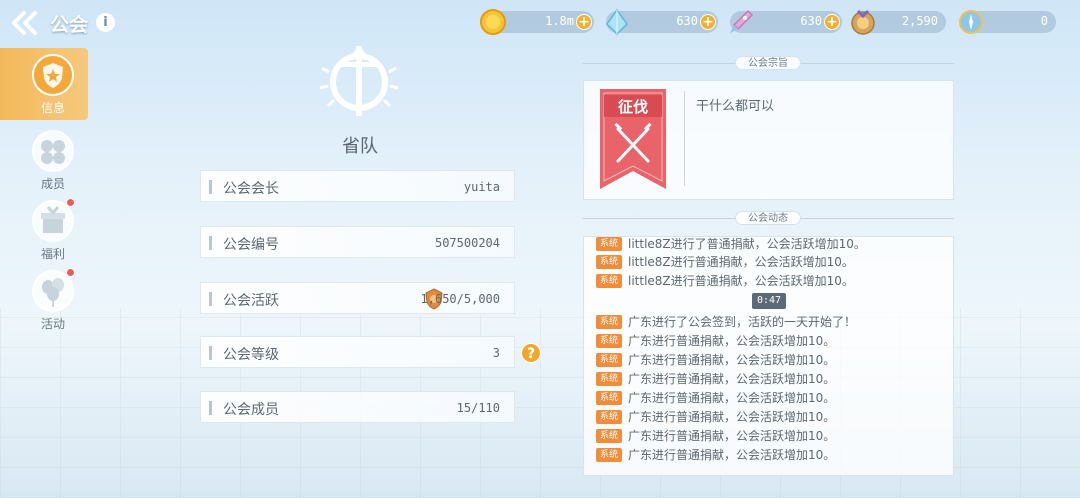  What do you see at coordinates (811, 21) in the screenshot?
I see `rocket-value: 630` at bounding box center [811, 21].